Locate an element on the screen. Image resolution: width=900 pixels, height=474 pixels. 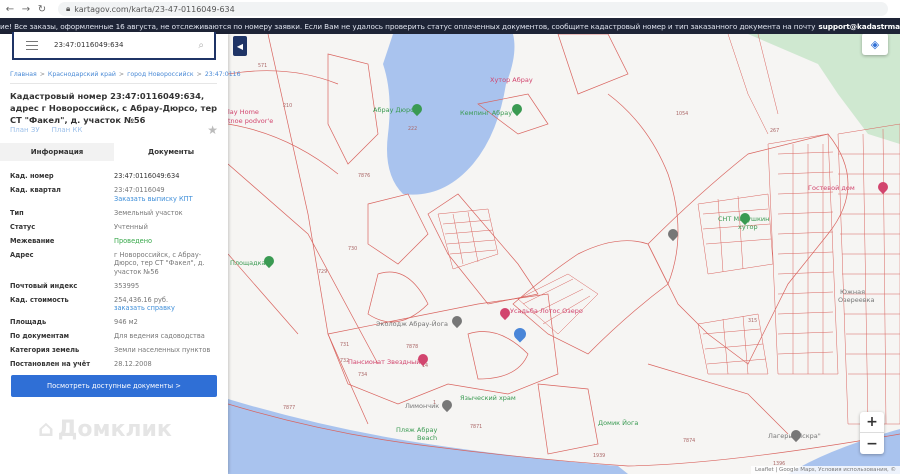
parcel-number: 7871 is located at coordinates (476, 427).